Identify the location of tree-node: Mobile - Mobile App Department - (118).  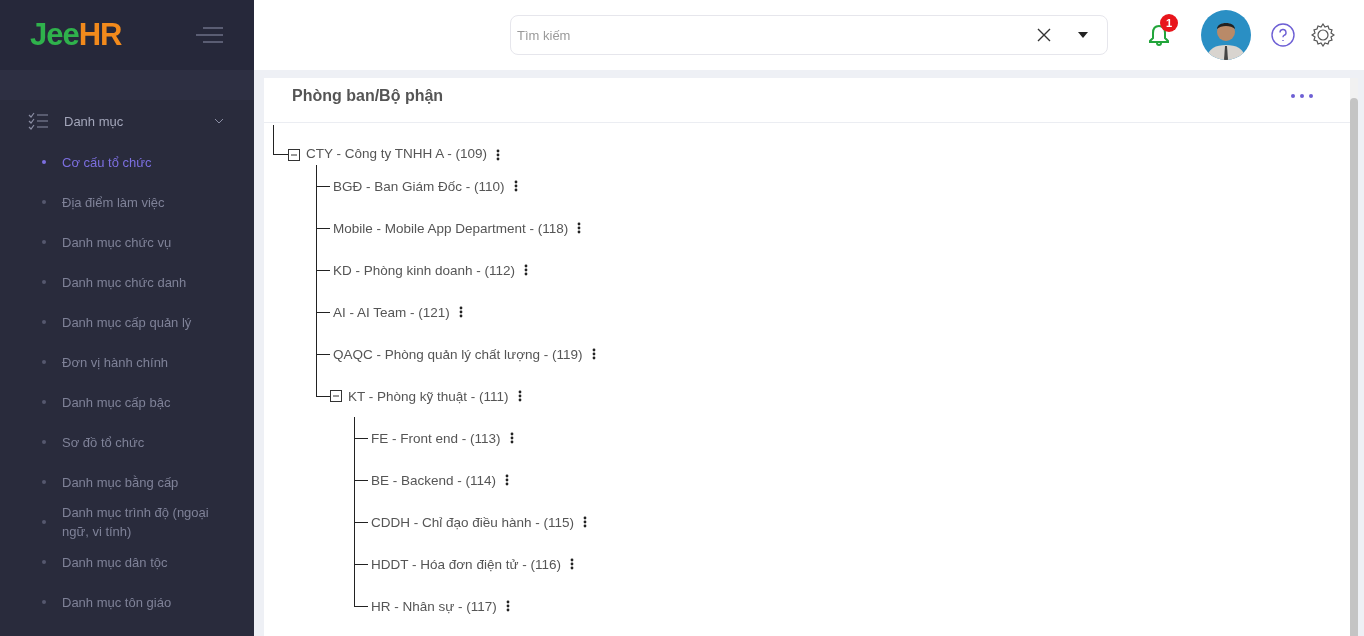
(451, 228).